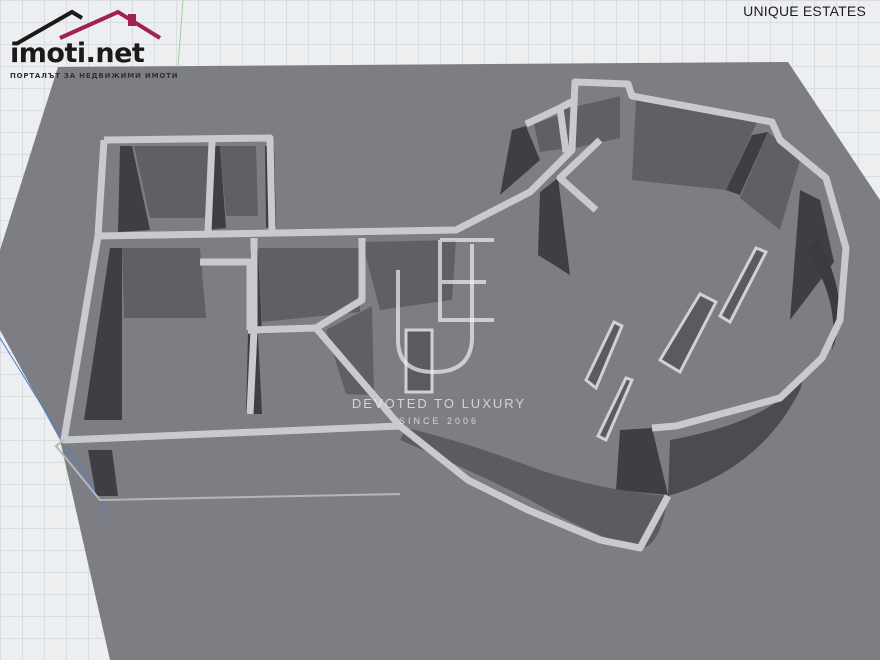 The image size is (880, 660). I want to click on logo-text: imoti.net, so click(77, 53).